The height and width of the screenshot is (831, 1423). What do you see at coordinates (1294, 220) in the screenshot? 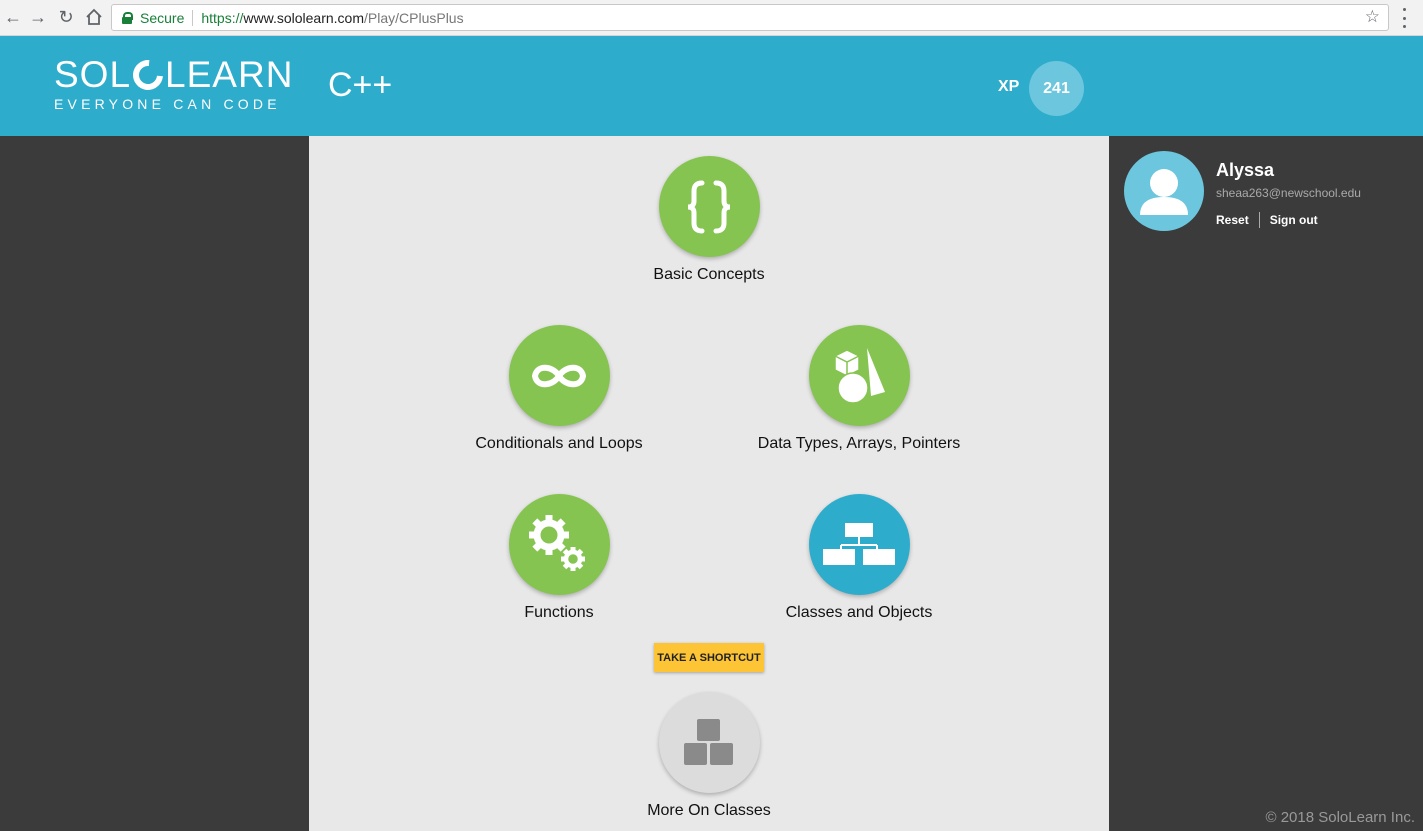
I see `sign-out-link: Sign out` at bounding box center [1294, 220].